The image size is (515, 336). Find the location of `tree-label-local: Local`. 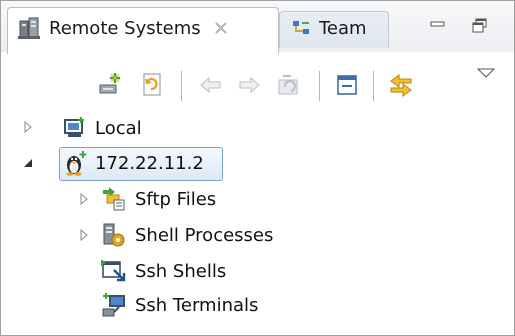

tree-label-local: Local is located at coordinates (118, 128).